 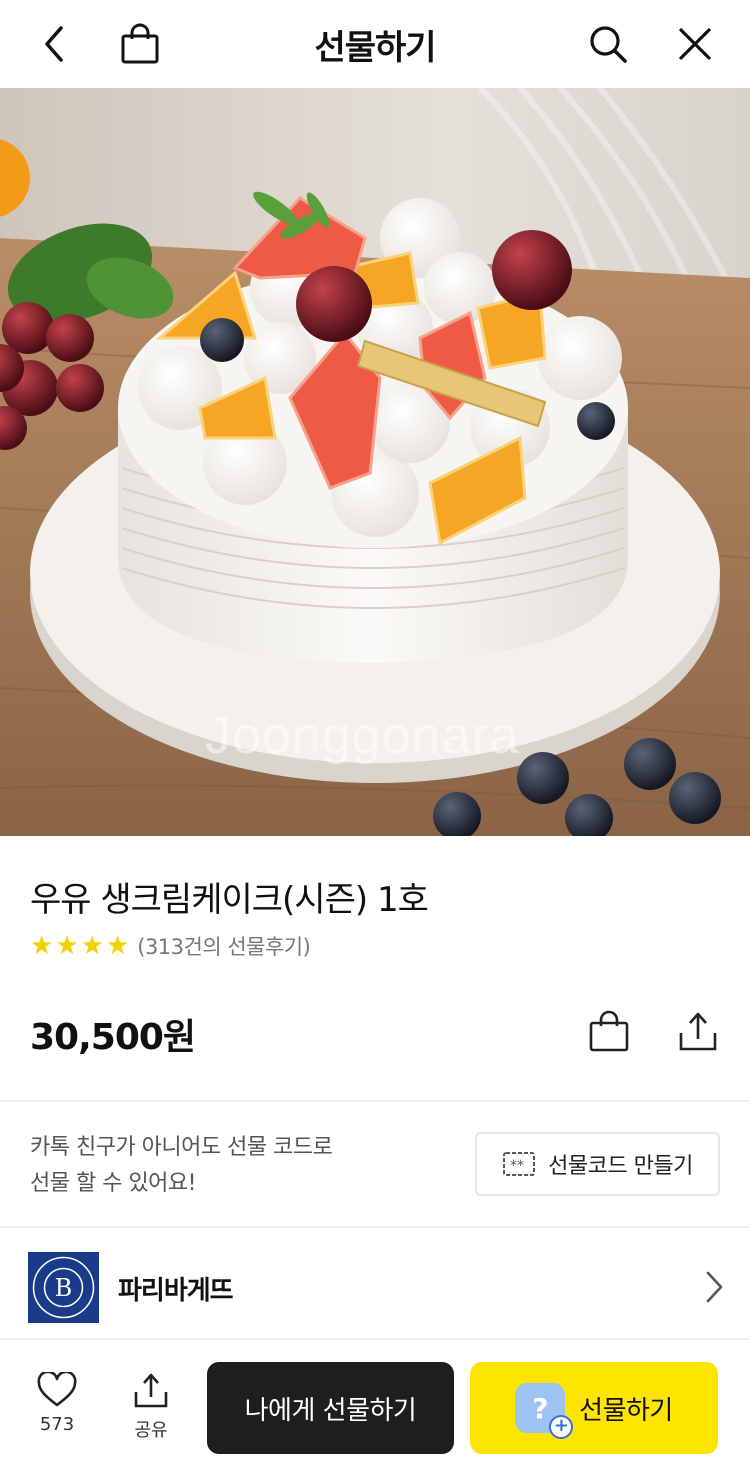 I want to click on shopping-bag-icon, so click(x=609, y=1031).